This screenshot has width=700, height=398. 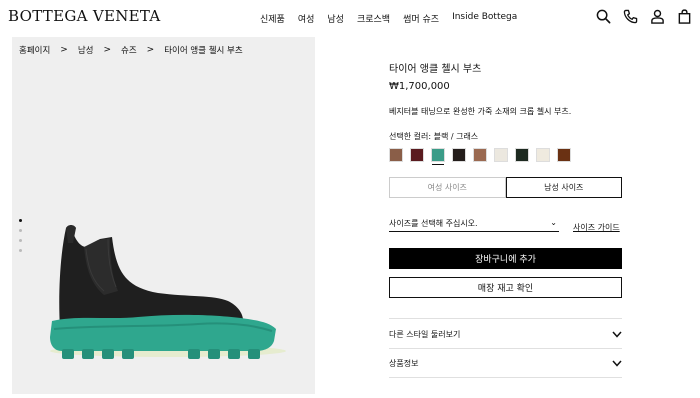 I want to click on product-title: 타이어 앵클 첼시 부츠, so click(x=435, y=69).